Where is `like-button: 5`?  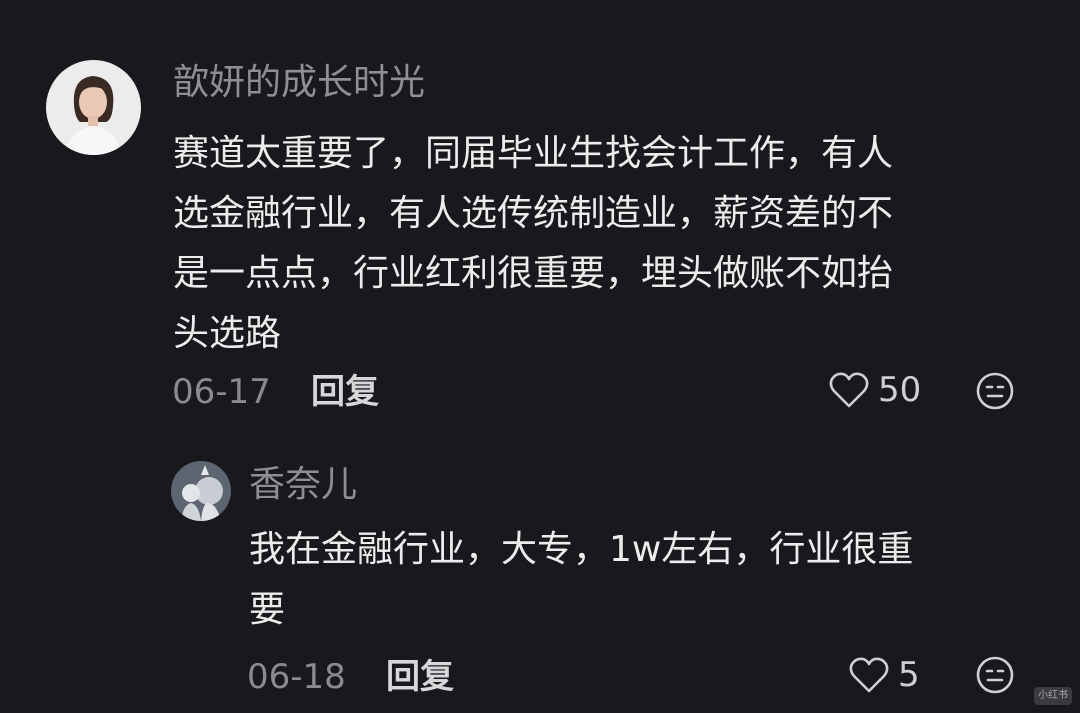 like-button: 5 is located at coordinates (884, 675).